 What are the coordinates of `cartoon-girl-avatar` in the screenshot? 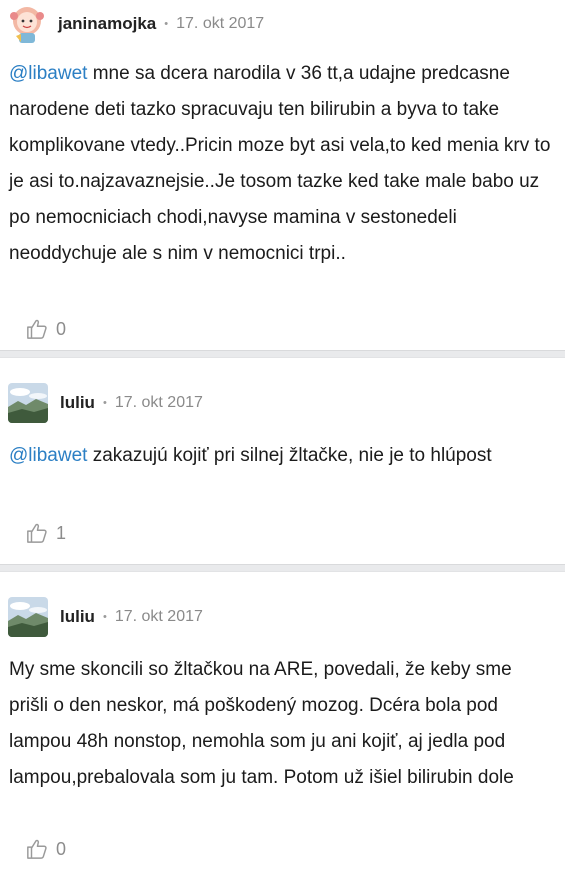 It's located at (27, 24).